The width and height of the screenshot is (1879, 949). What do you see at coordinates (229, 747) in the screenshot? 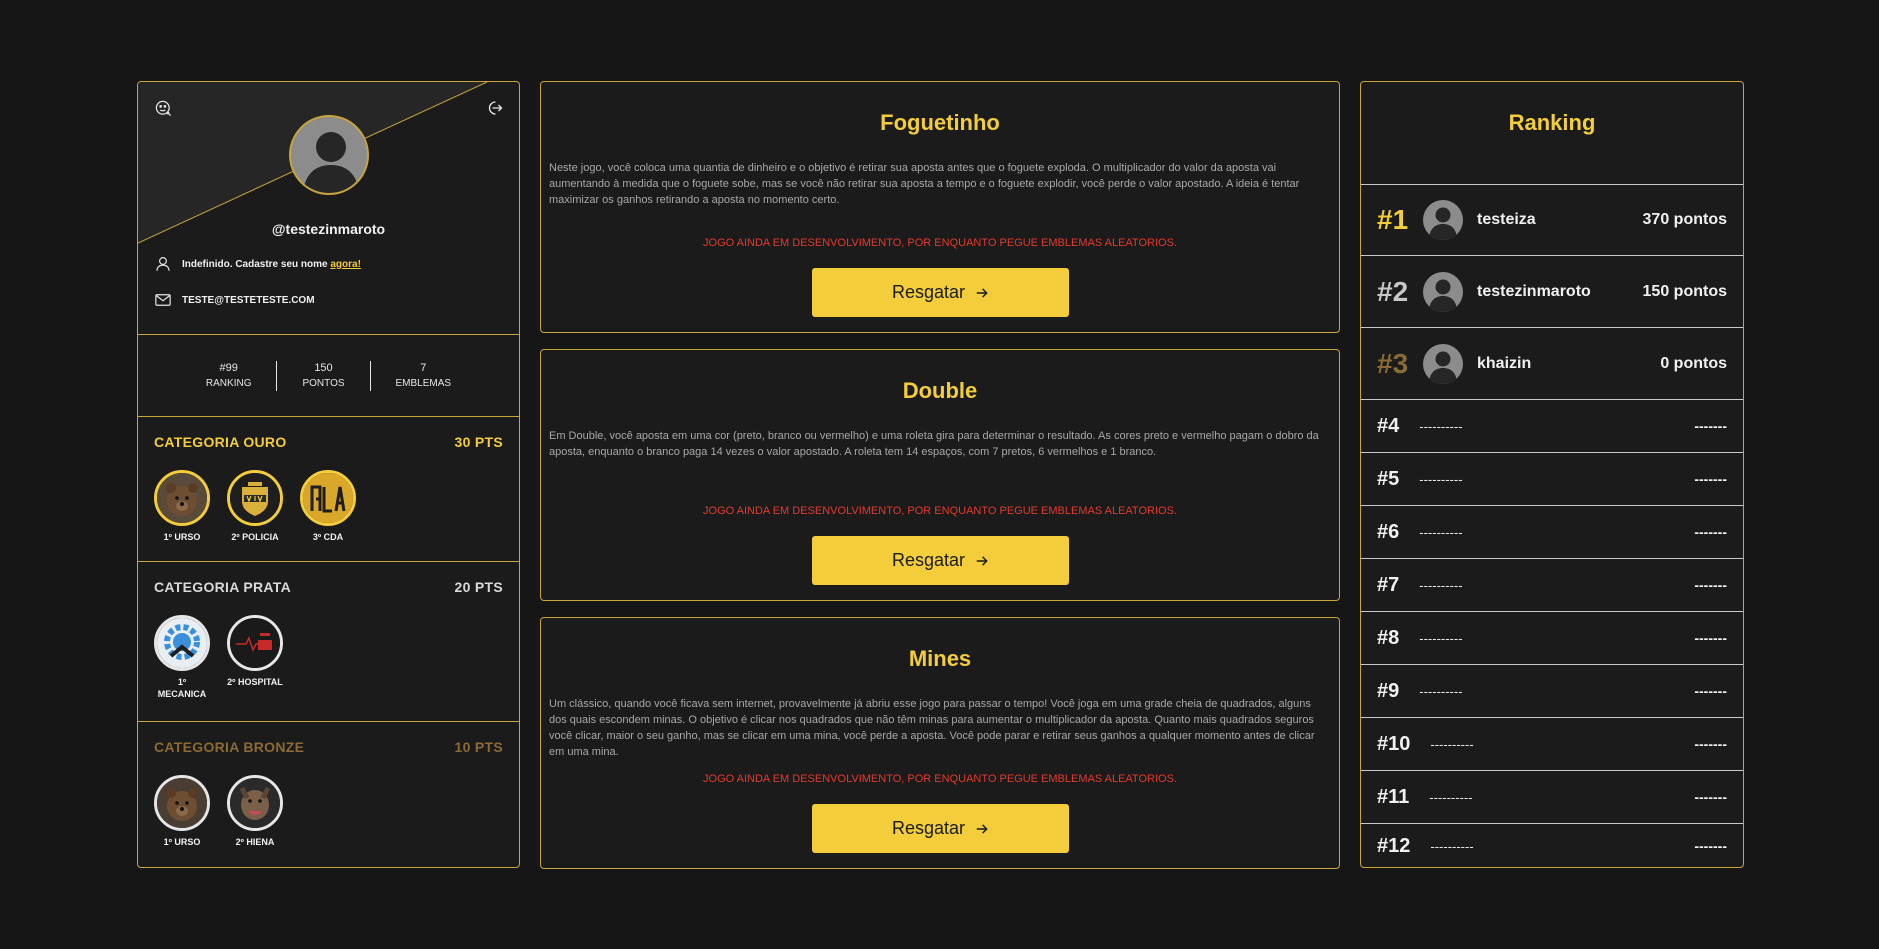
I see `category-title: CATEGORIA BRONZE` at bounding box center [229, 747].